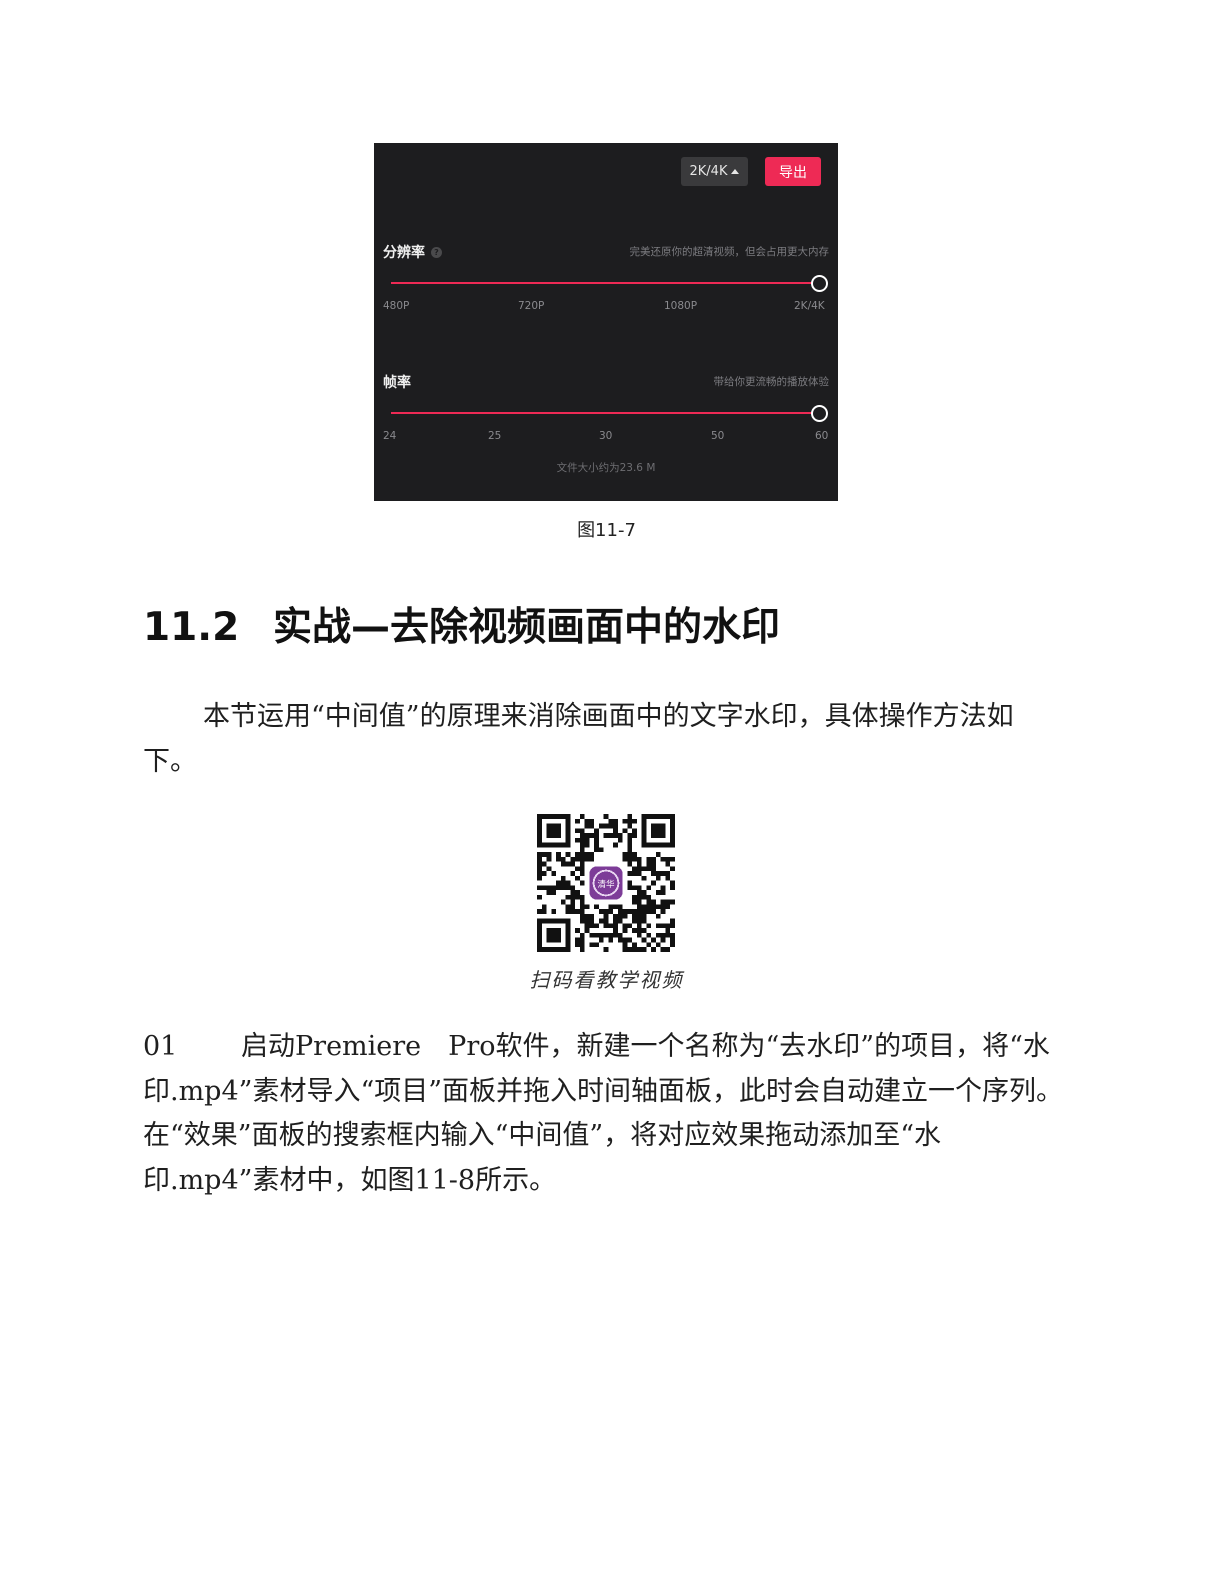 Image resolution: width=1224 pixels, height=1584 pixels. I want to click on framerate-title: 帧率, so click(397, 382).